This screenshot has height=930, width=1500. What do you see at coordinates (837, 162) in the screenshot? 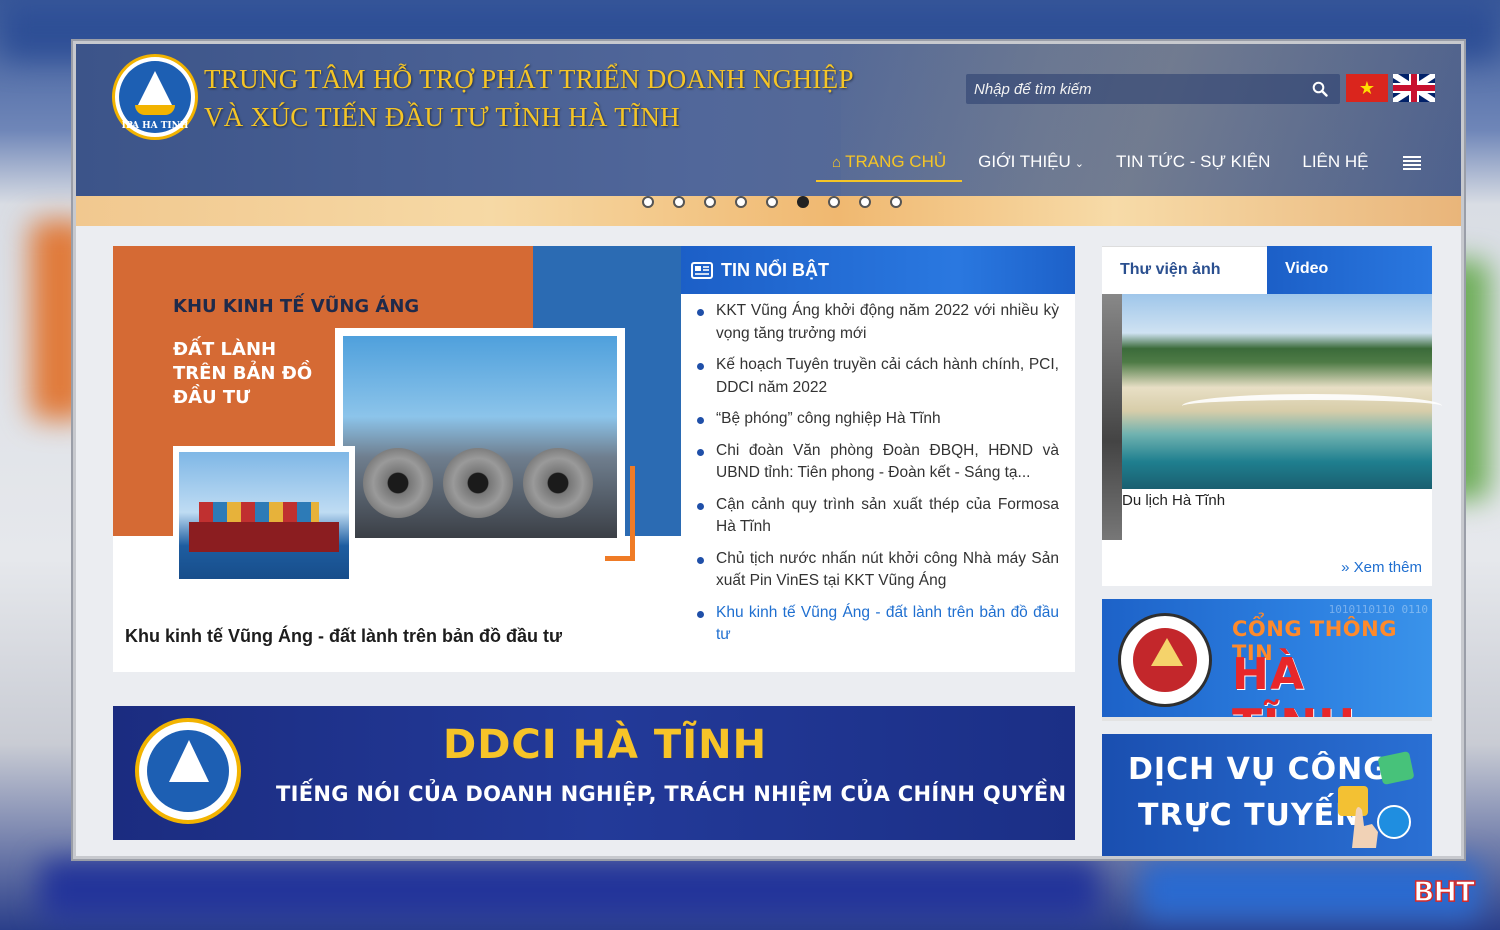
I see `home-icon: ⌂` at bounding box center [837, 162].